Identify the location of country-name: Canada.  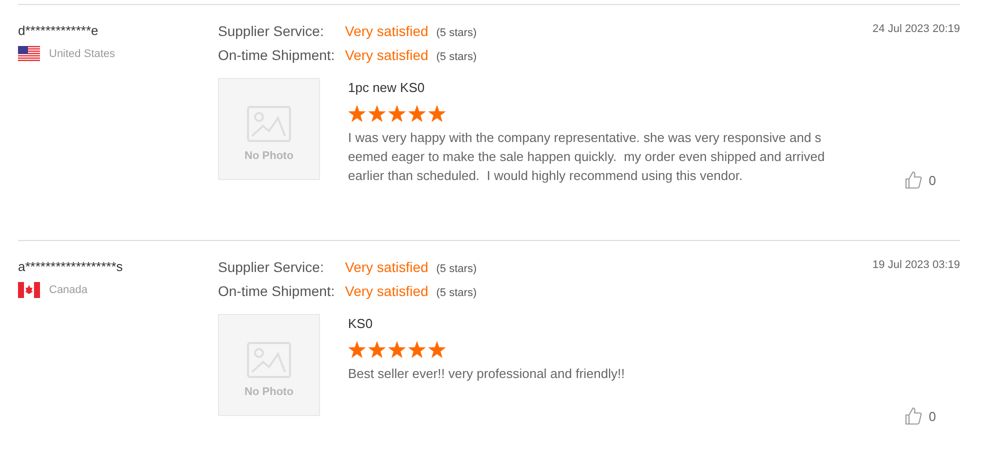
(68, 290).